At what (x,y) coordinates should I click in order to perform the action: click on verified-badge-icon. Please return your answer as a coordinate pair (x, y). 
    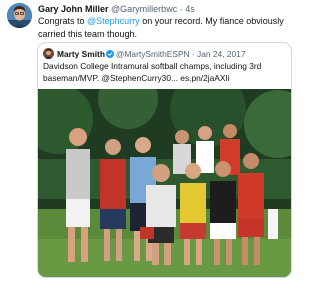
    Looking at the image, I should click on (109, 53).